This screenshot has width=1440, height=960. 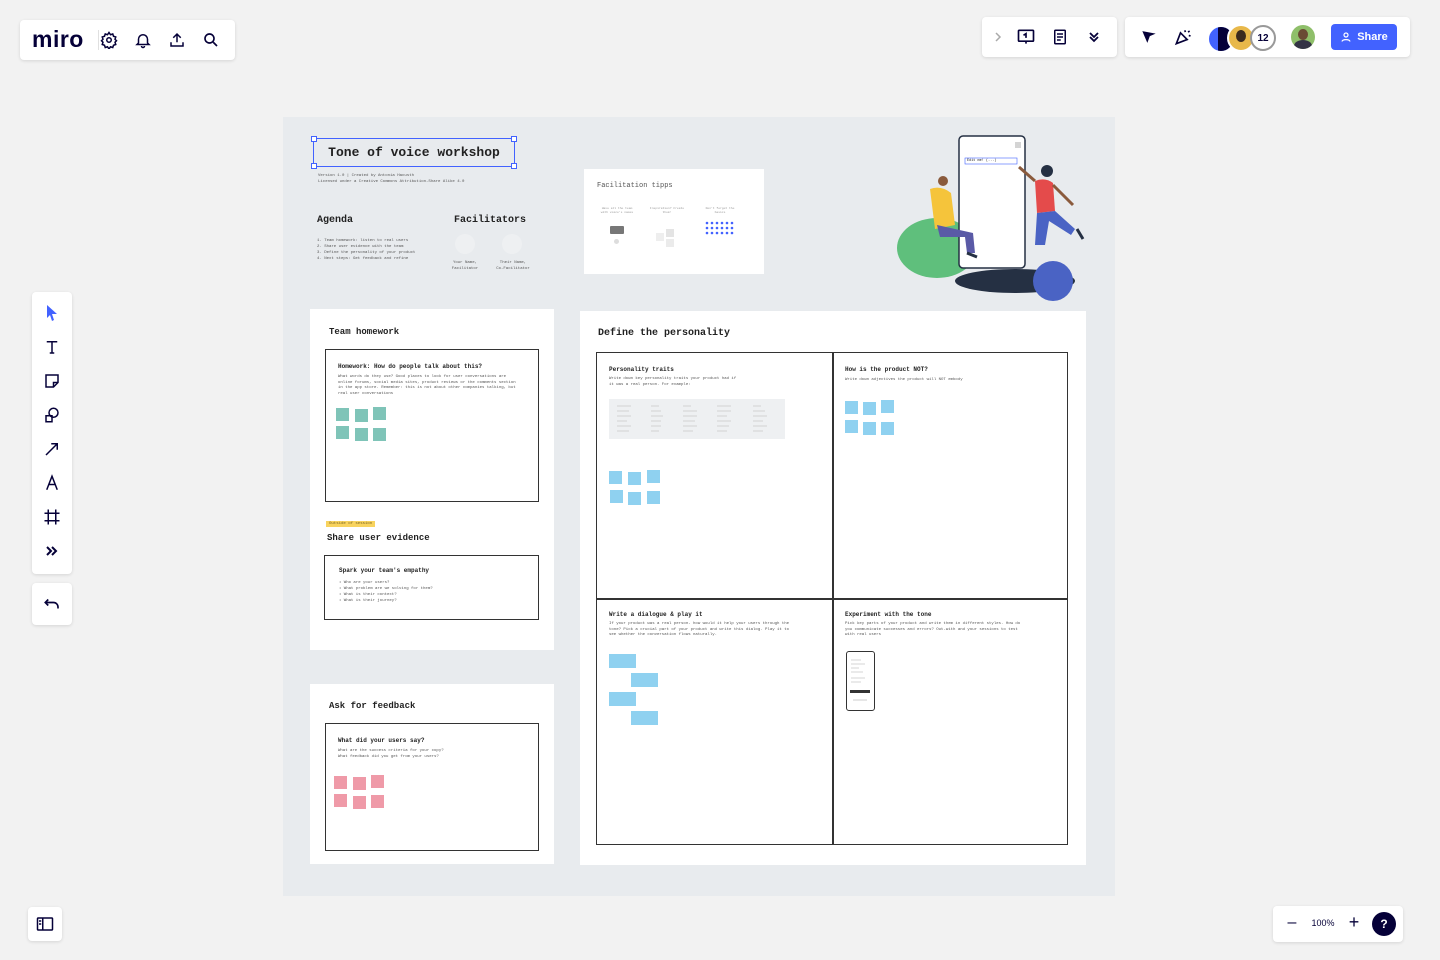 What do you see at coordinates (1292, 923) in the screenshot?
I see `zoom-out-button: –` at bounding box center [1292, 923].